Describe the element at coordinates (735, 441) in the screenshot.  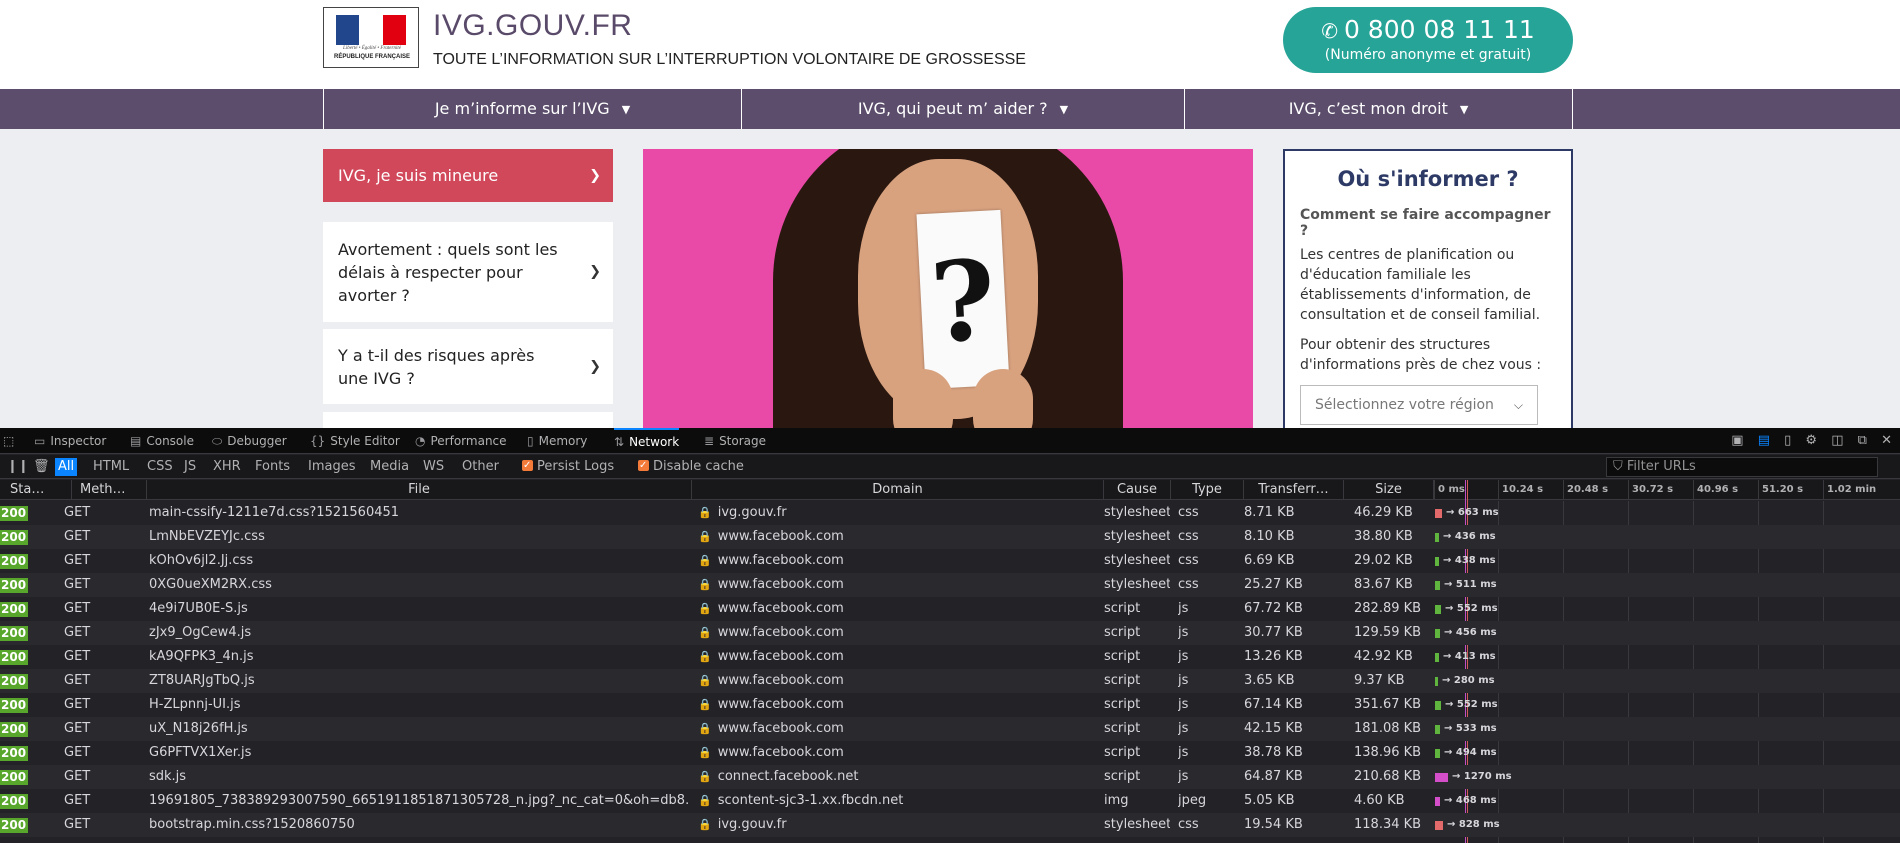
I see `tab-storage: ≣ Storage` at that location.